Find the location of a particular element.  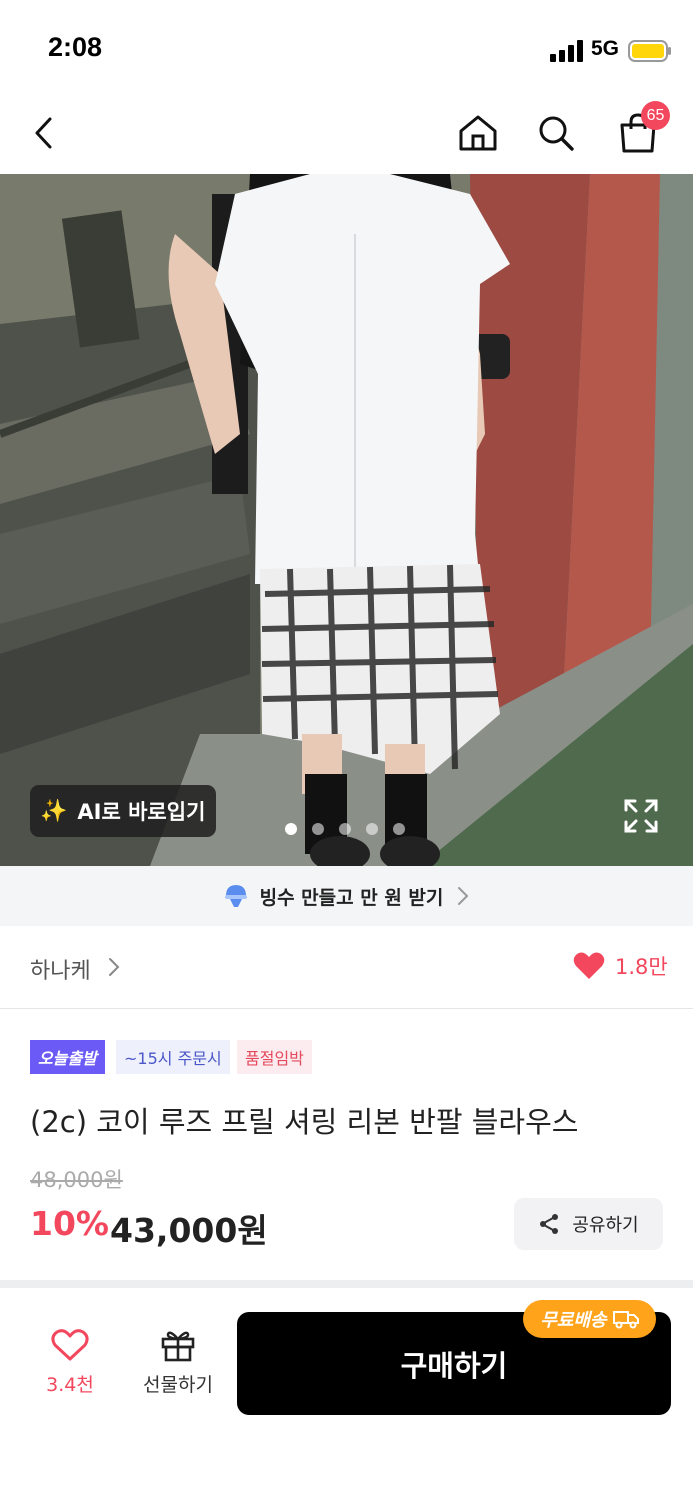

ai-try-on-button: ✨ AI로 바로입기 is located at coordinates (123, 811).